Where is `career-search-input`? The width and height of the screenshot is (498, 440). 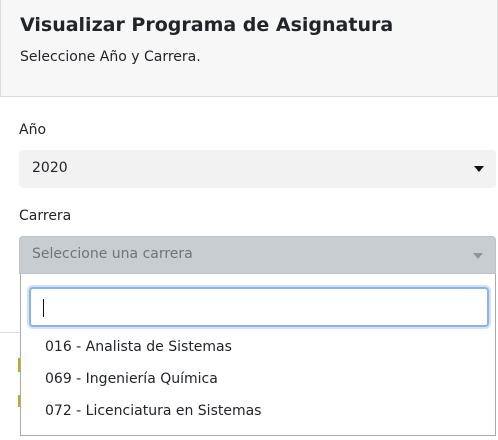 career-search-input is located at coordinates (259, 307).